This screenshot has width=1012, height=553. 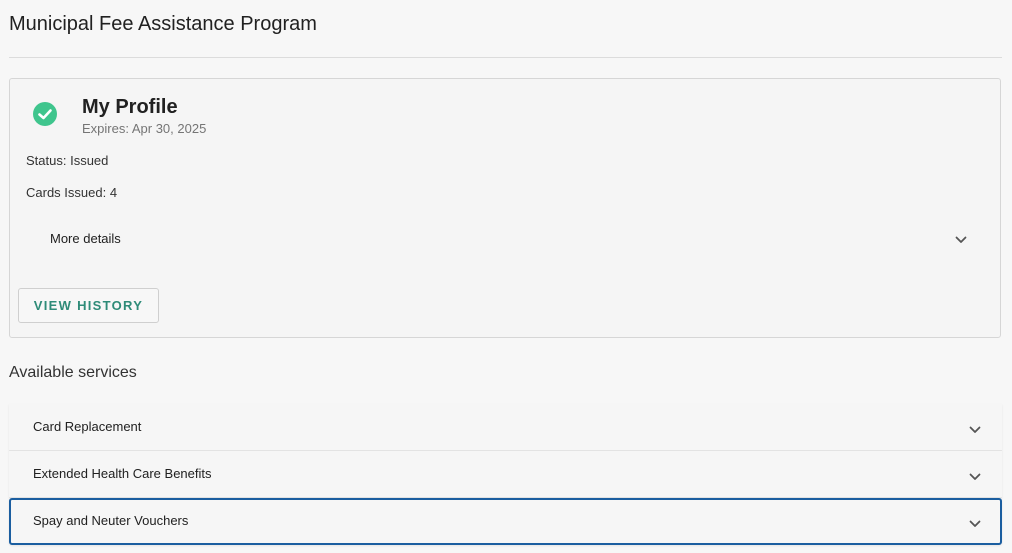 What do you see at coordinates (73, 372) in the screenshot?
I see `available-services-heading: Available services` at bounding box center [73, 372].